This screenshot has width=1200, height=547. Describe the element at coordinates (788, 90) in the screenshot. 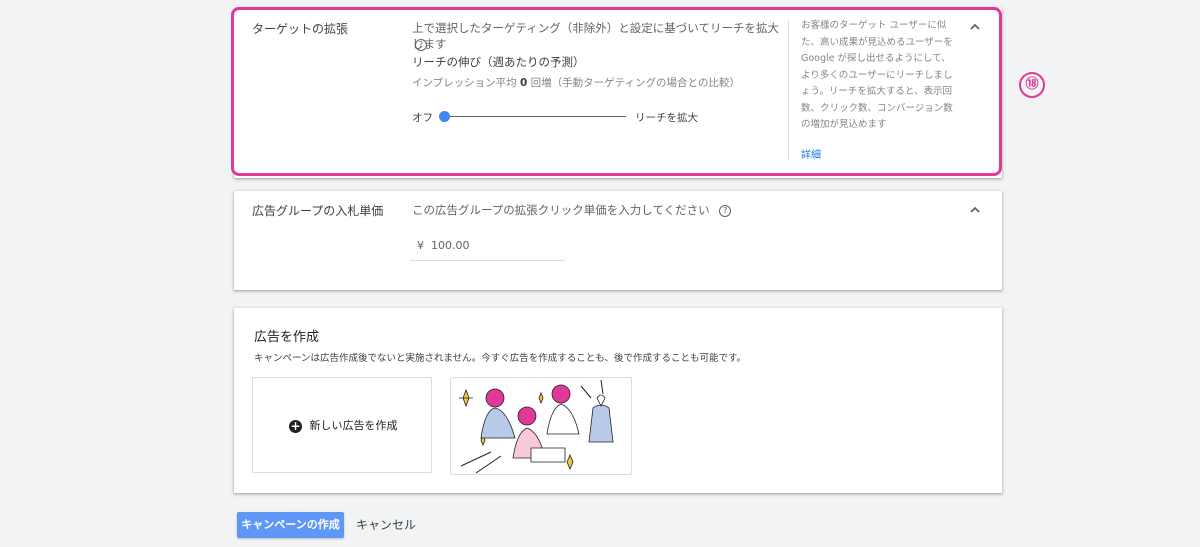

I see `side-divider` at that location.